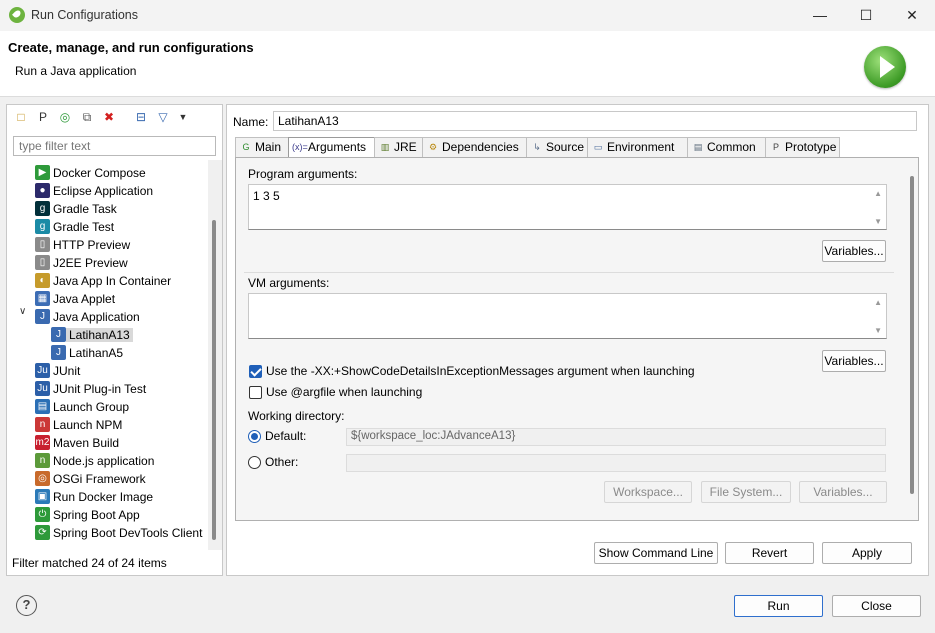  What do you see at coordinates (867, 553) in the screenshot?
I see `apply-button: Apply` at bounding box center [867, 553].